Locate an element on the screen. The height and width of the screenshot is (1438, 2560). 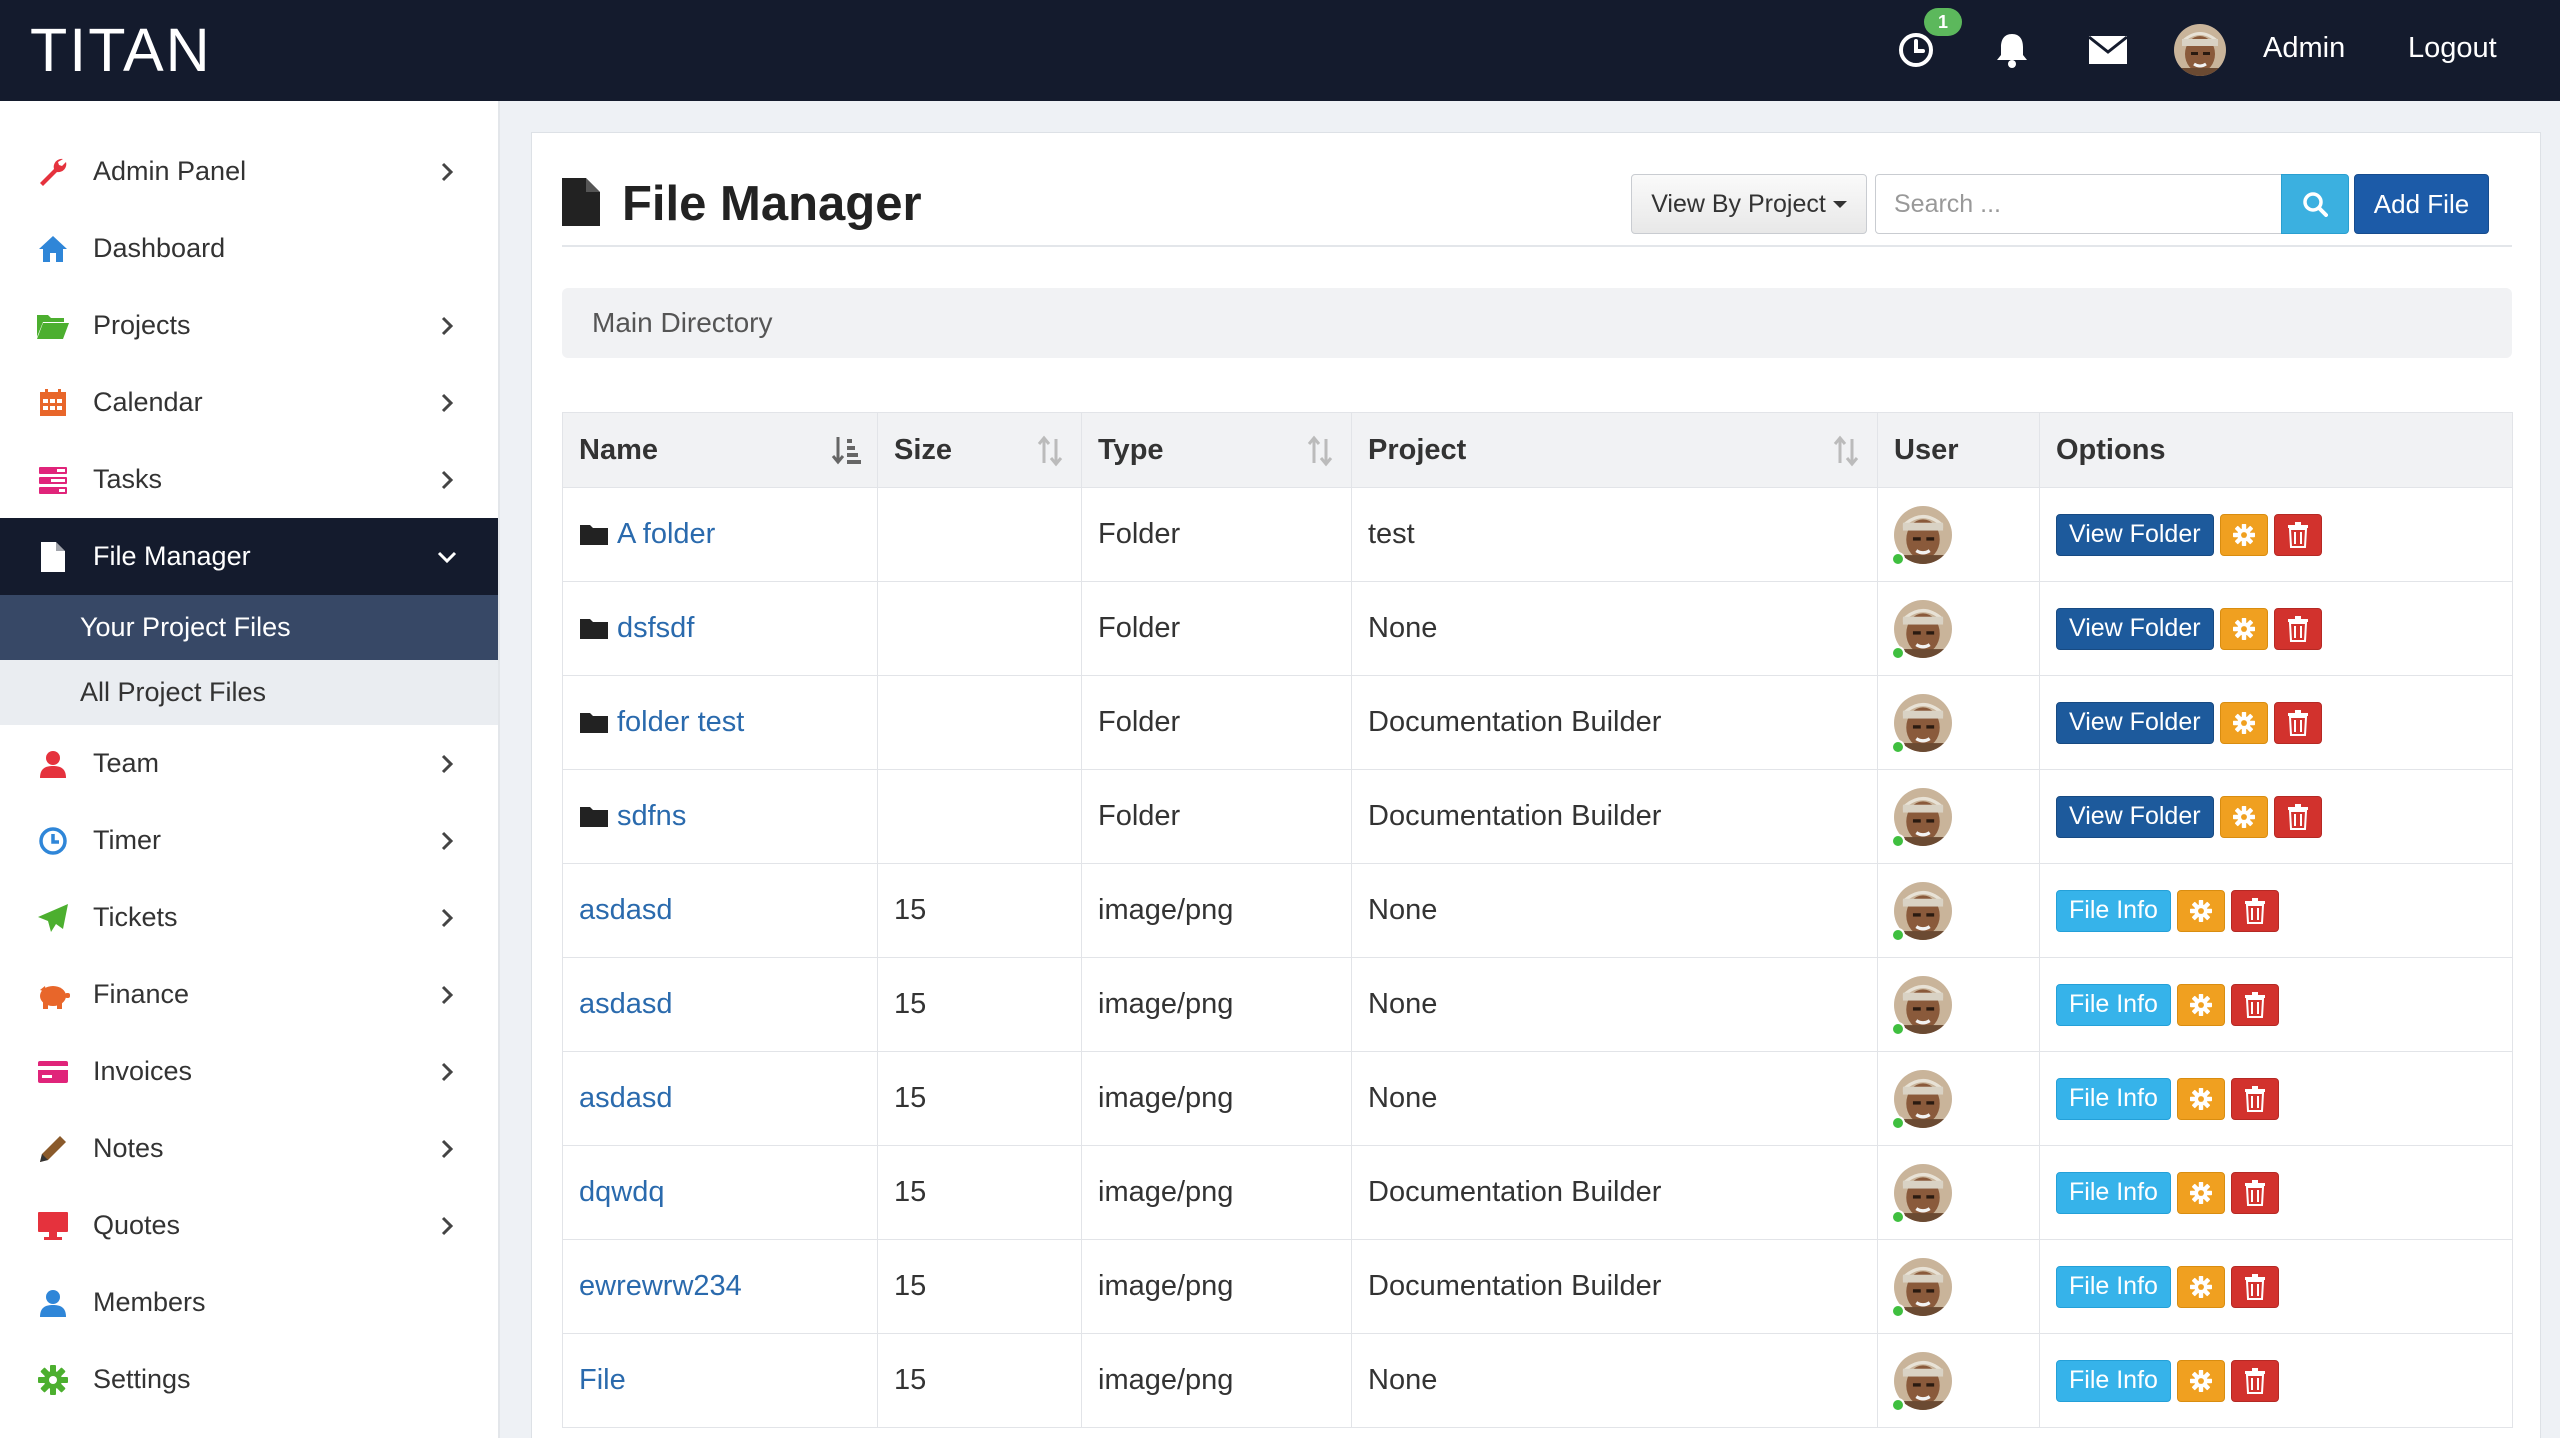
folder-link: sdfns is located at coordinates (651, 816).